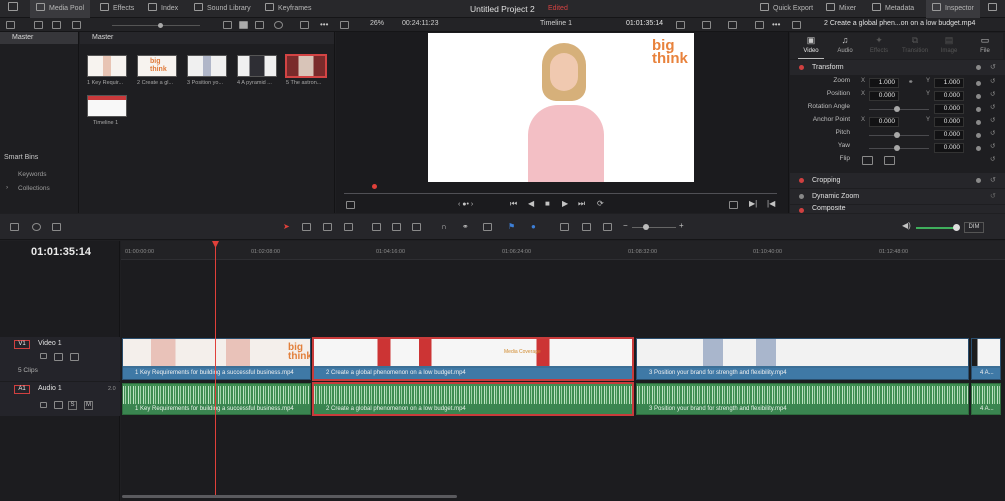 This screenshot has width=1005, height=501. I want to click on loop-icon: ⟳, so click(600, 204).